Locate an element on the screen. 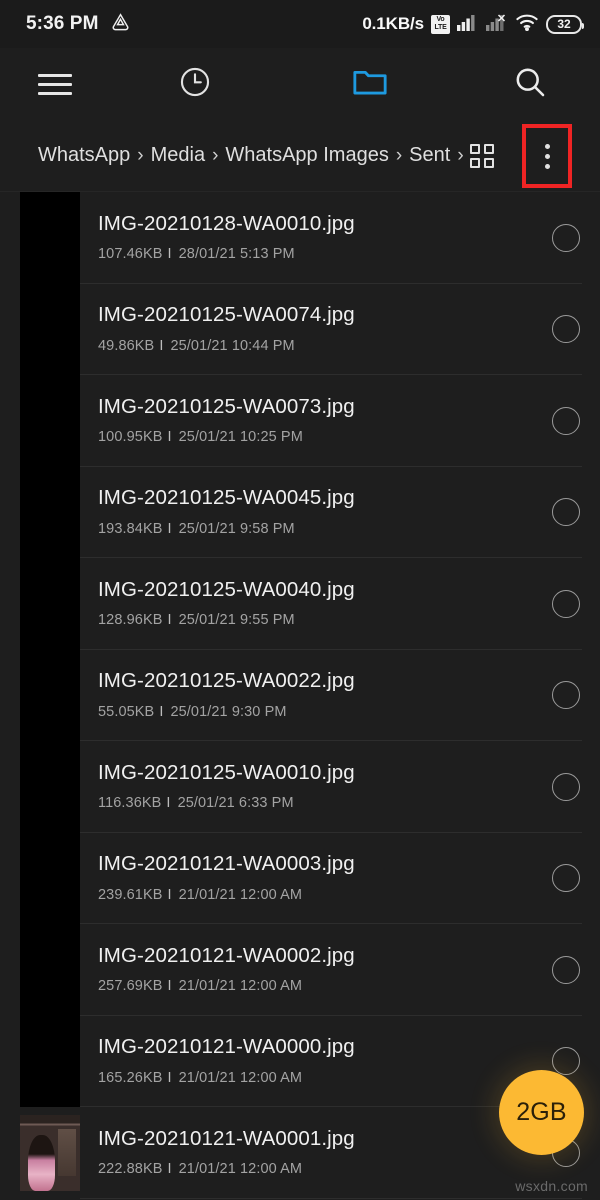 Image resolution: width=600 pixels, height=1200 pixels. volte-bottom-text: LTE is located at coordinates (440, 27).